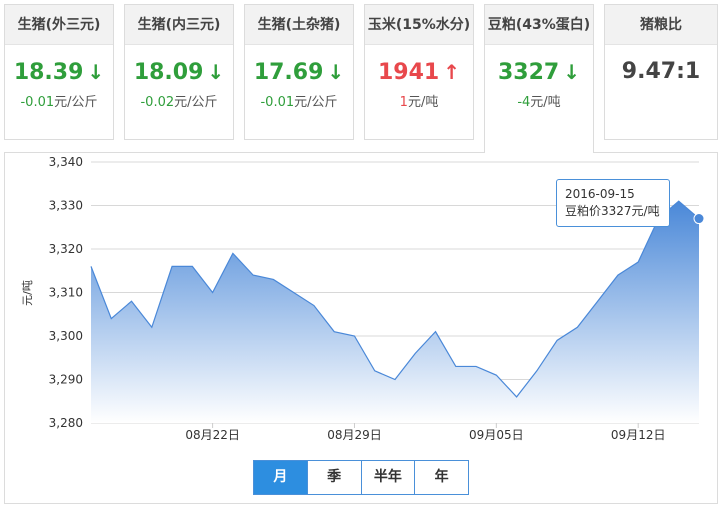  Describe the element at coordinates (66, 249) in the screenshot. I see `y-tick-label: 3,320` at that location.